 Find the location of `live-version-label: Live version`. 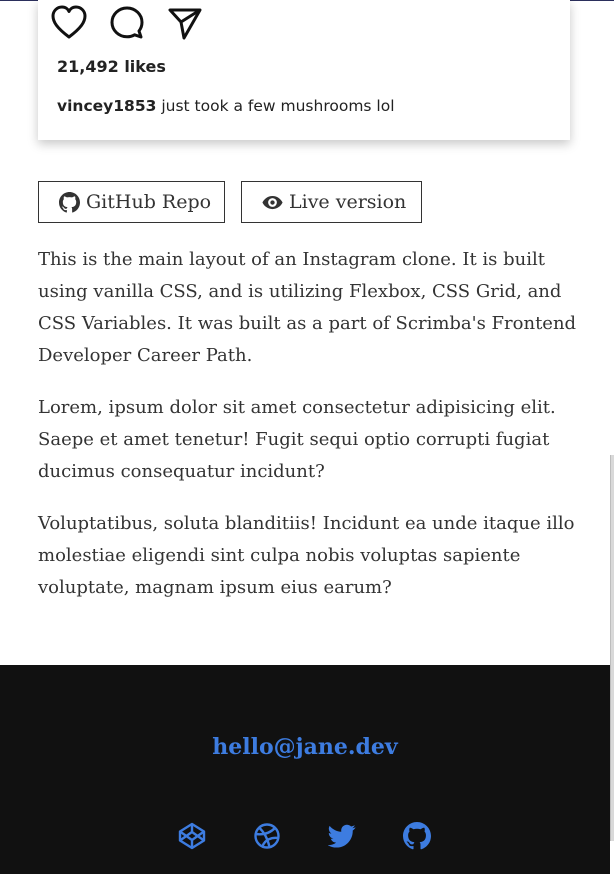

live-version-label: Live version is located at coordinates (348, 202).